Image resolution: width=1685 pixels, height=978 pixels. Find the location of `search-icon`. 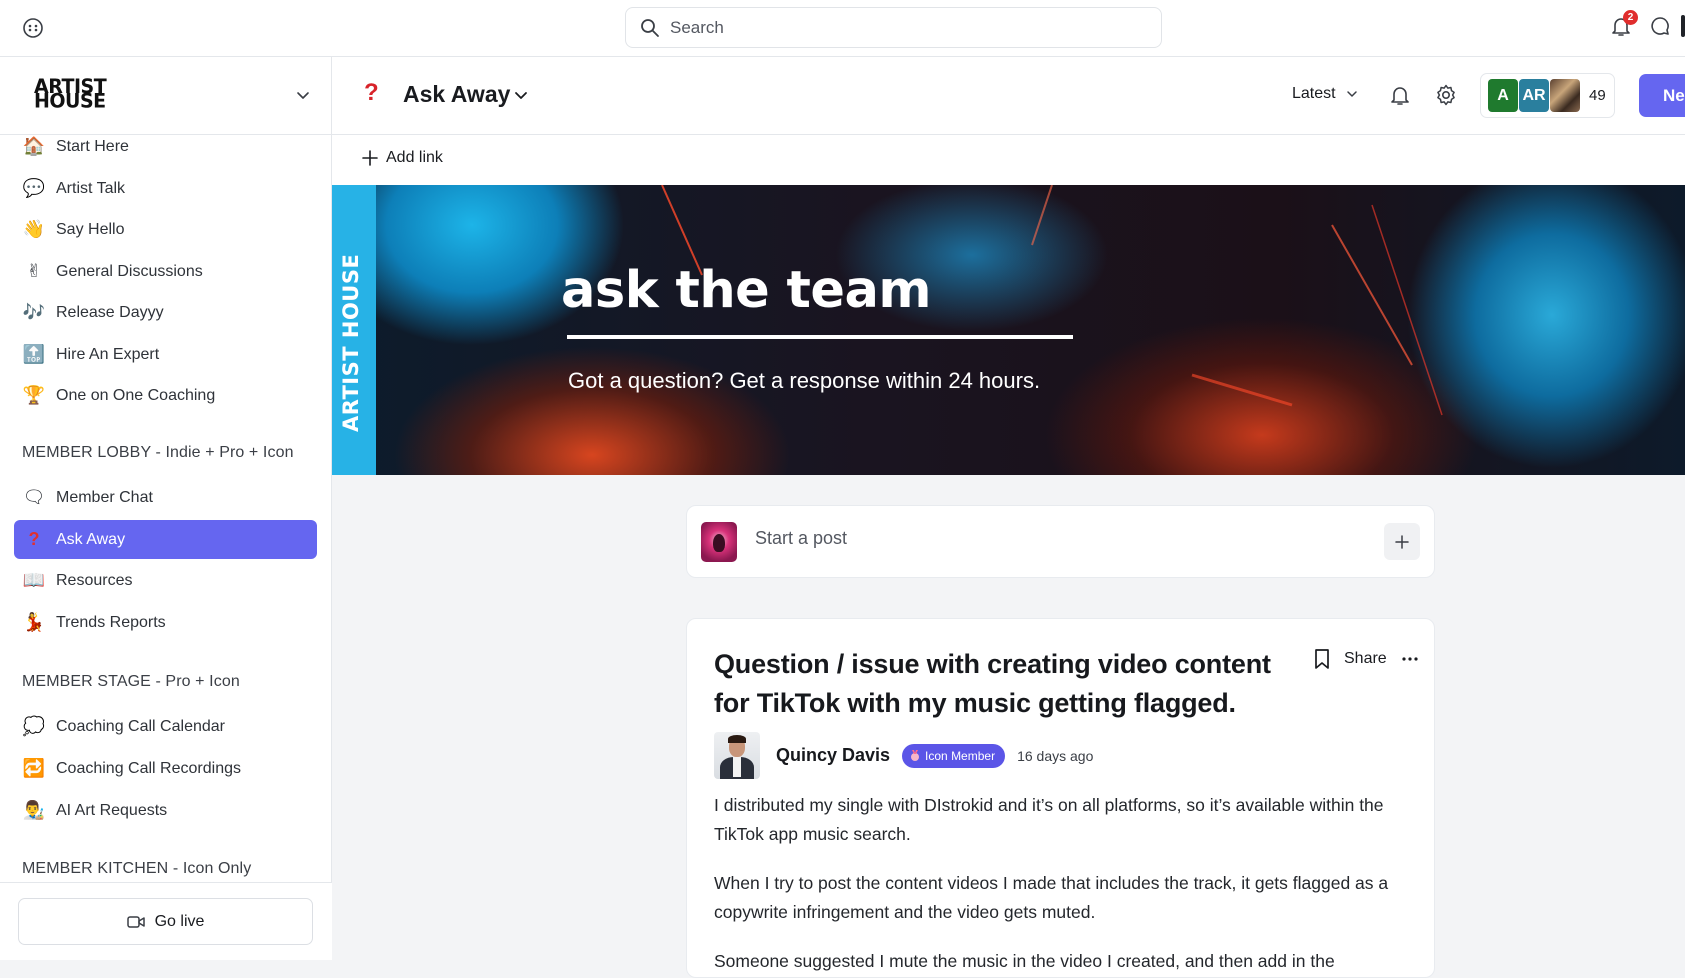

search-icon is located at coordinates (650, 27).